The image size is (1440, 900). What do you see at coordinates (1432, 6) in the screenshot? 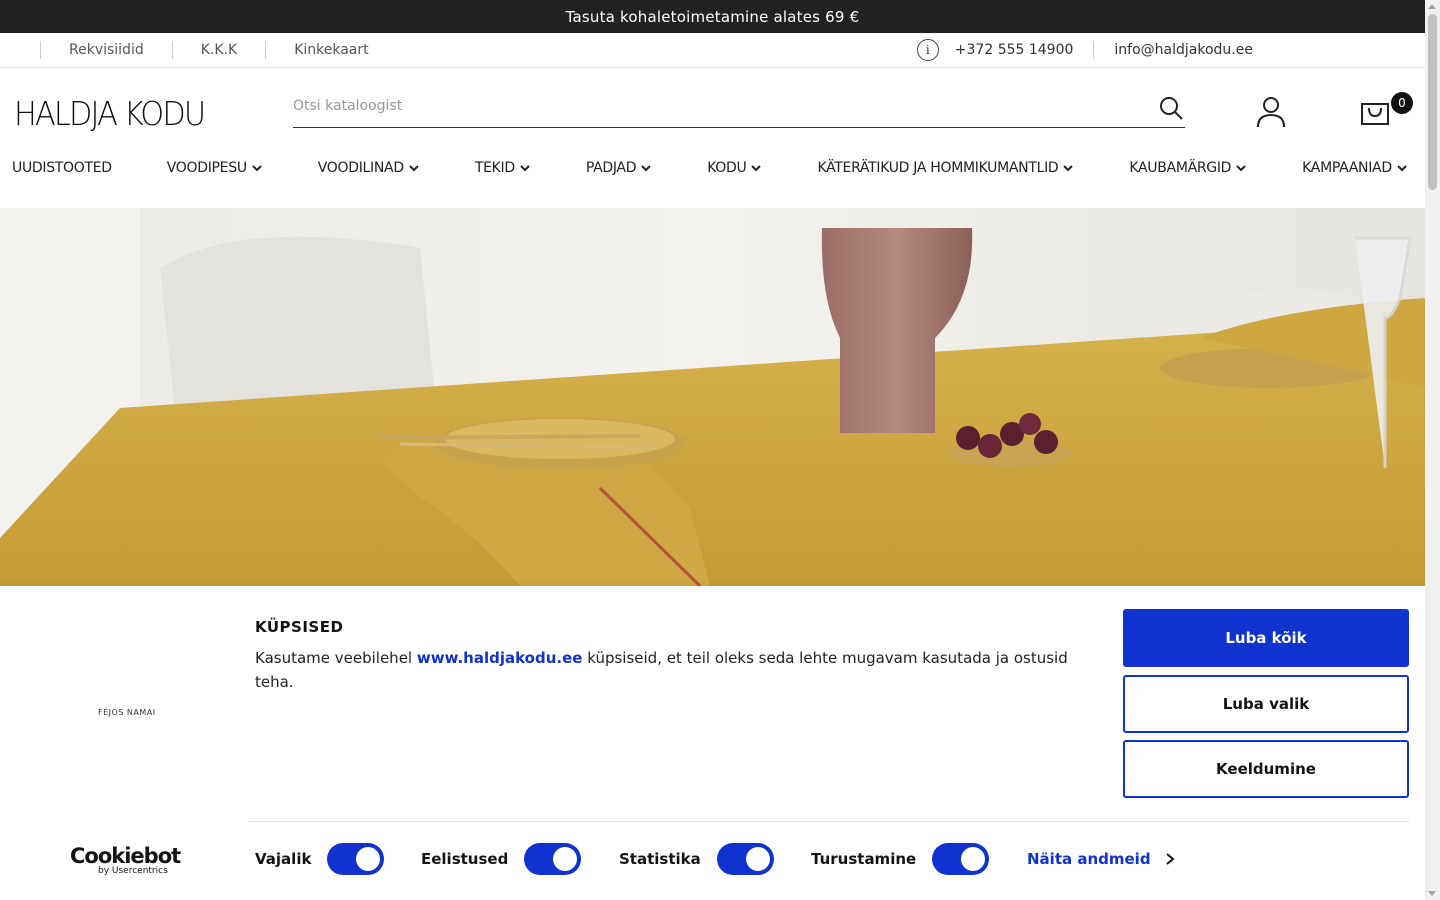
I see `scroll-up-arrow` at bounding box center [1432, 6].